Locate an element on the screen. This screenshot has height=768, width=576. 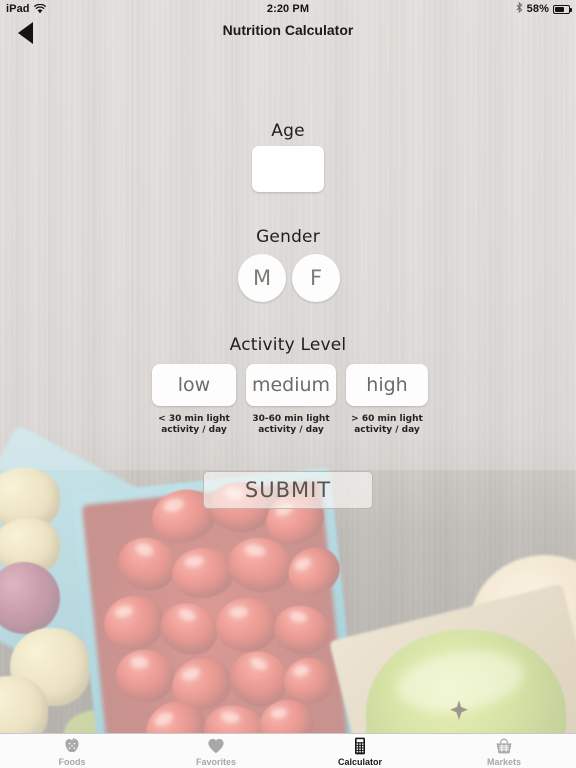
navigation-bar: Nutrition Calculator is located at coordinates (288, 33).